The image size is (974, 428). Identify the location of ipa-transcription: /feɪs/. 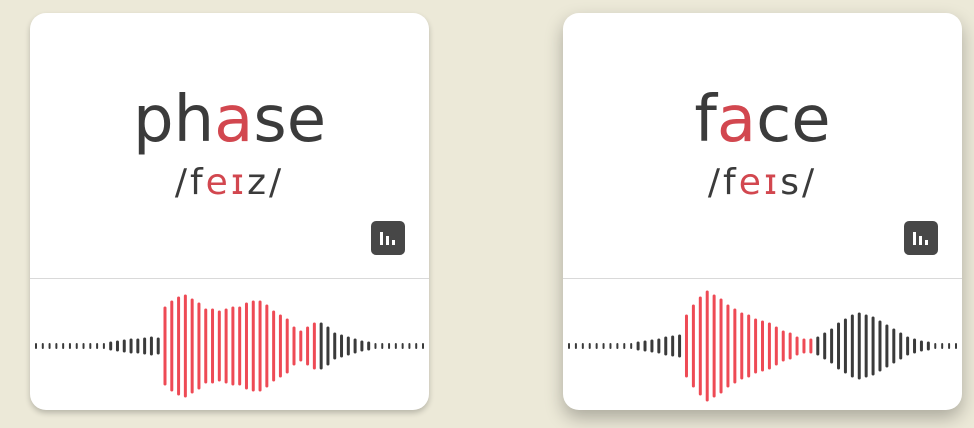
(762, 182).